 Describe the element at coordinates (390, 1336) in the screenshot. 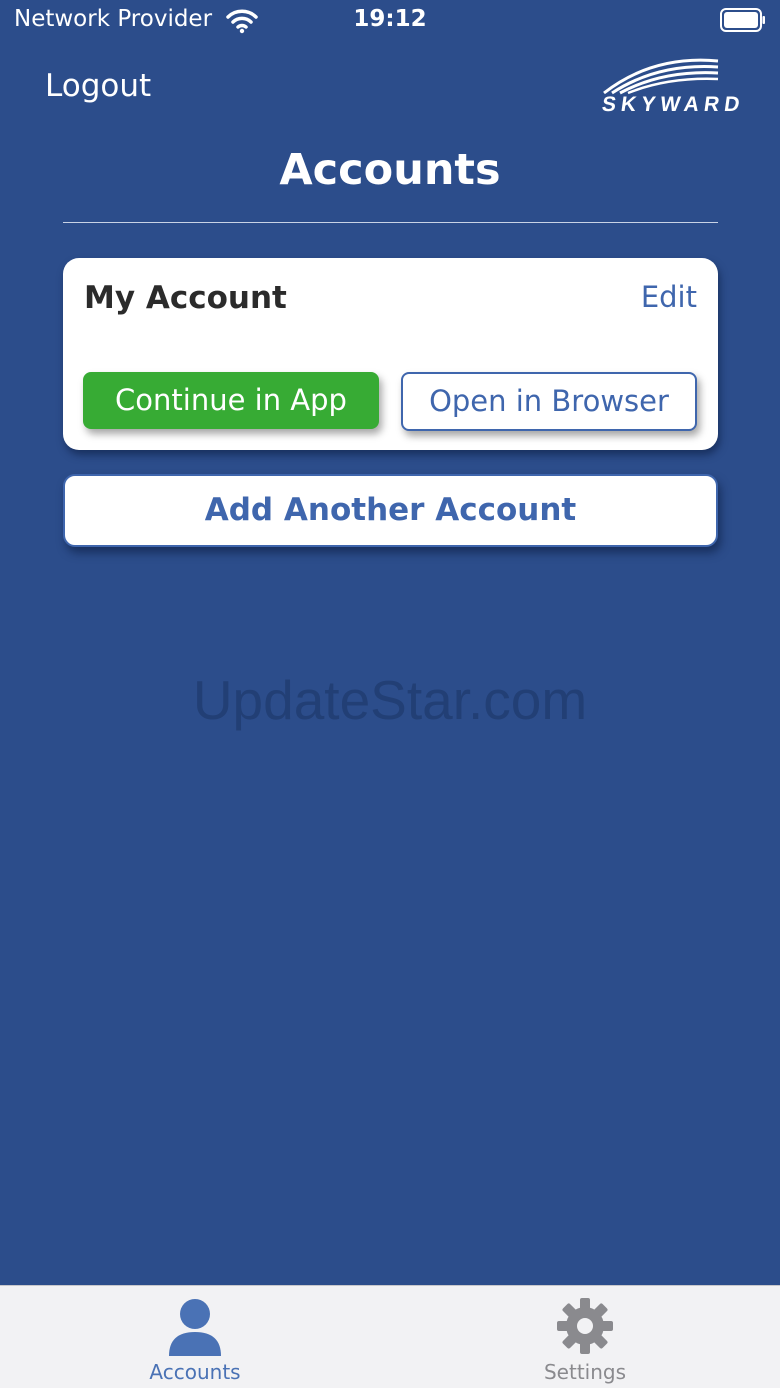

I see `tab-bar: Accounts Settings` at that location.